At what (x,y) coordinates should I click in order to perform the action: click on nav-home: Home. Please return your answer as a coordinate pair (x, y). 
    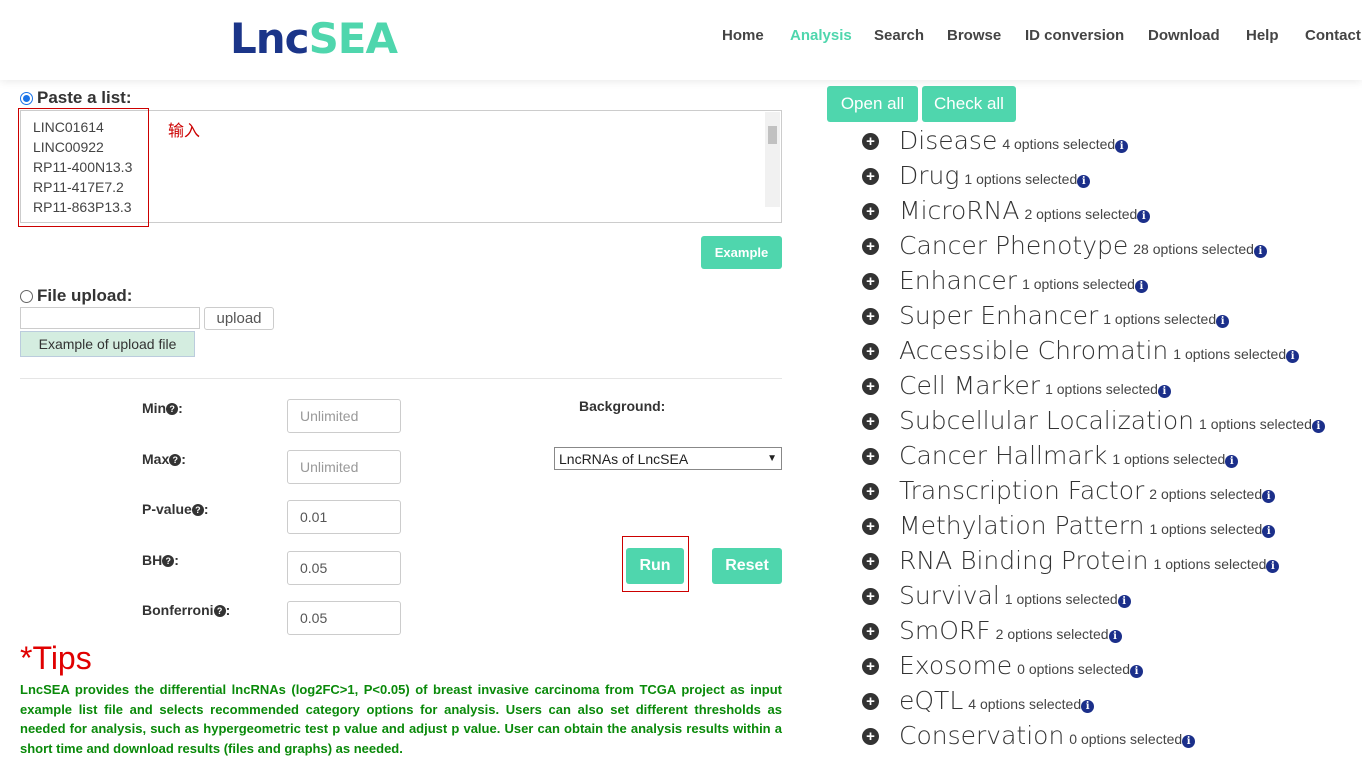
    Looking at the image, I should click on (743, 35).